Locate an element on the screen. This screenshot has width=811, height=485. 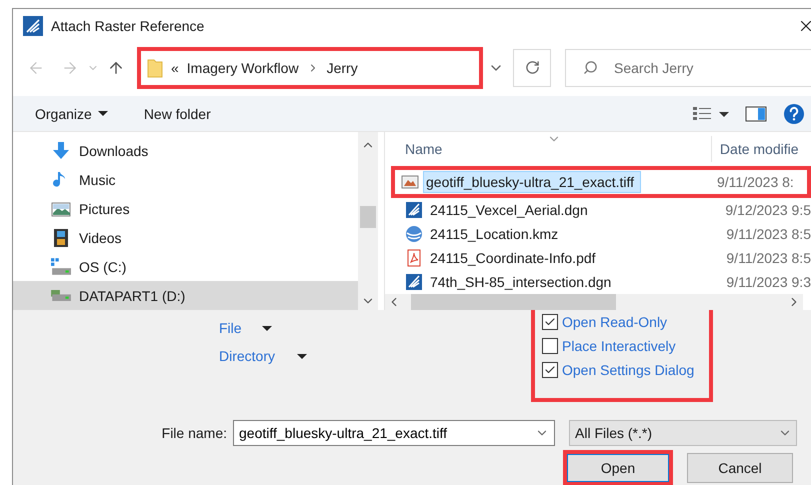
globe-icon is located at coordinates (414, 234).